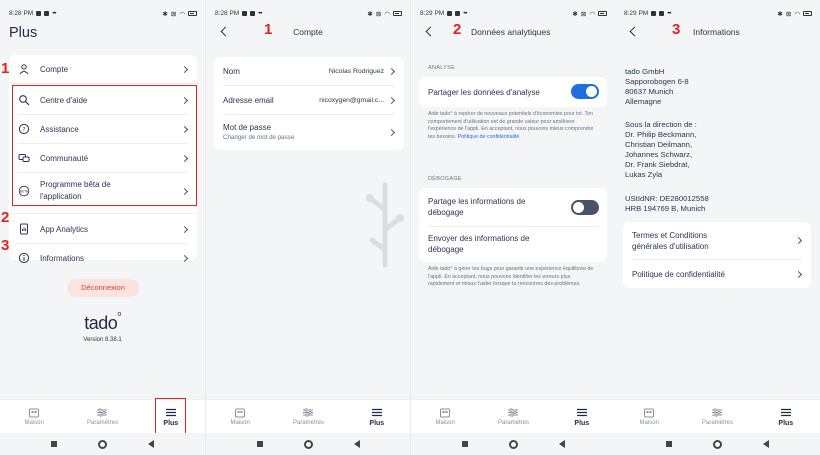 Image resolution: width=820 pixels, height=455 pixels. Describe the element at coordinates (717, 32) in the screenshot. I see `header: Informations` at that location.